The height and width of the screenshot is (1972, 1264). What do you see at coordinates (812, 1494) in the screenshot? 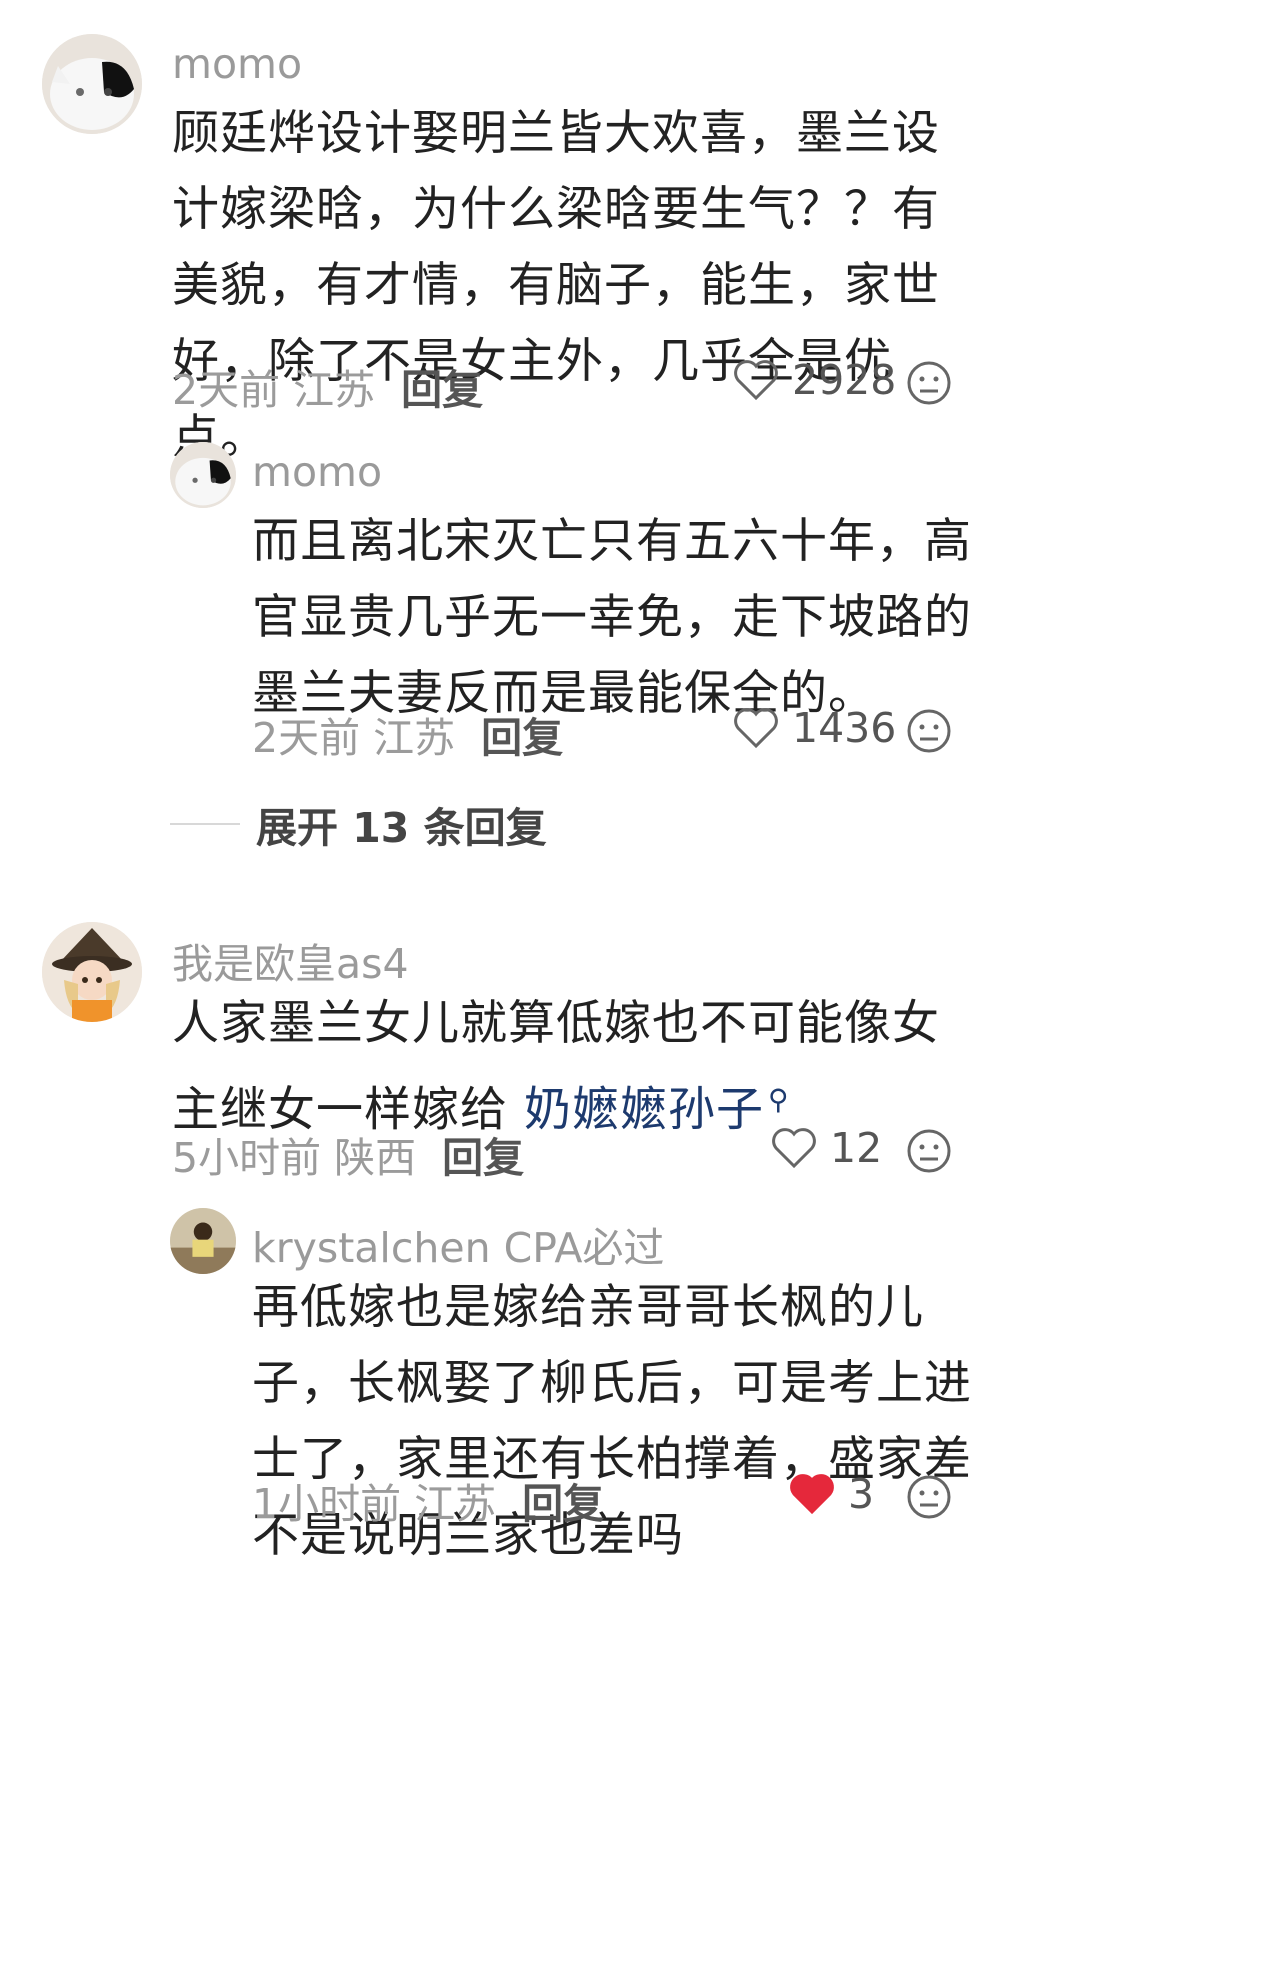
I see `heart-filled-icon` at bounding box center [812, 1494].